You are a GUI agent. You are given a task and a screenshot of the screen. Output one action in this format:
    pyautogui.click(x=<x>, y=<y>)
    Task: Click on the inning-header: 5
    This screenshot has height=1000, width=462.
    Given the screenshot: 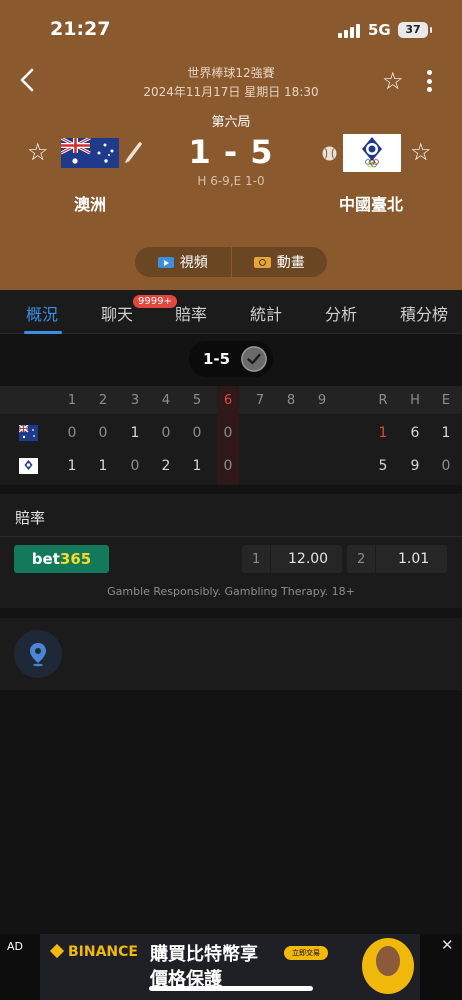 What is the action you would take?
    pyautogui.click(x=197, y=400)
    